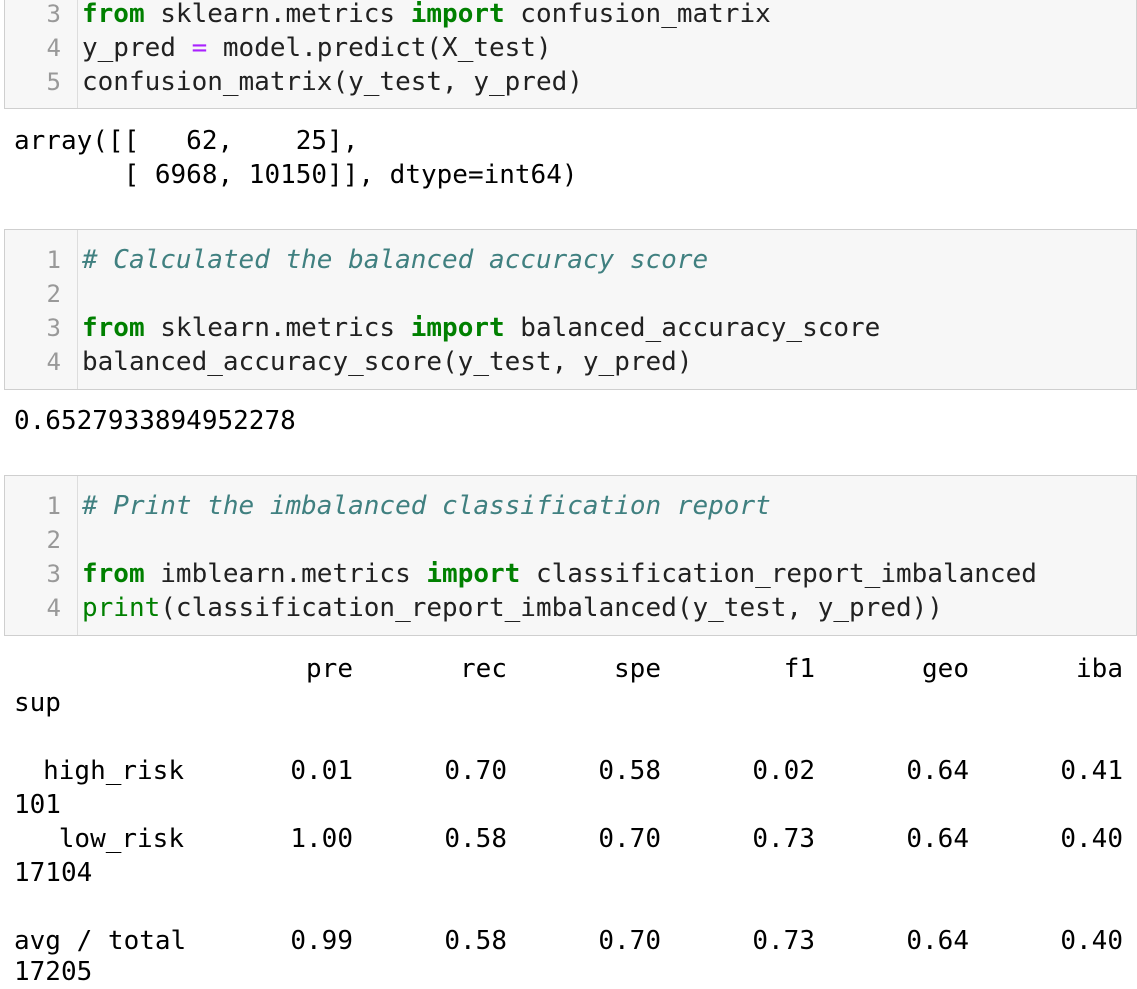 This screenshot has height=989, width=1137. I want to click on report-row-label: low_risk, so click(121, 839).